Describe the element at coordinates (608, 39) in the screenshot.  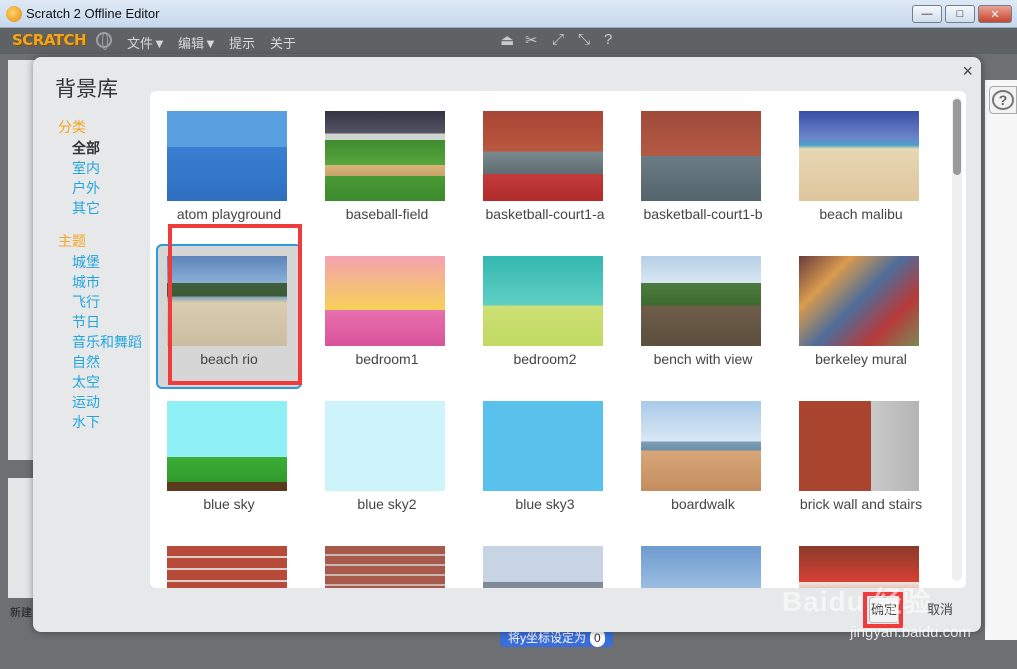
I see `help-icon: ?` at that location.